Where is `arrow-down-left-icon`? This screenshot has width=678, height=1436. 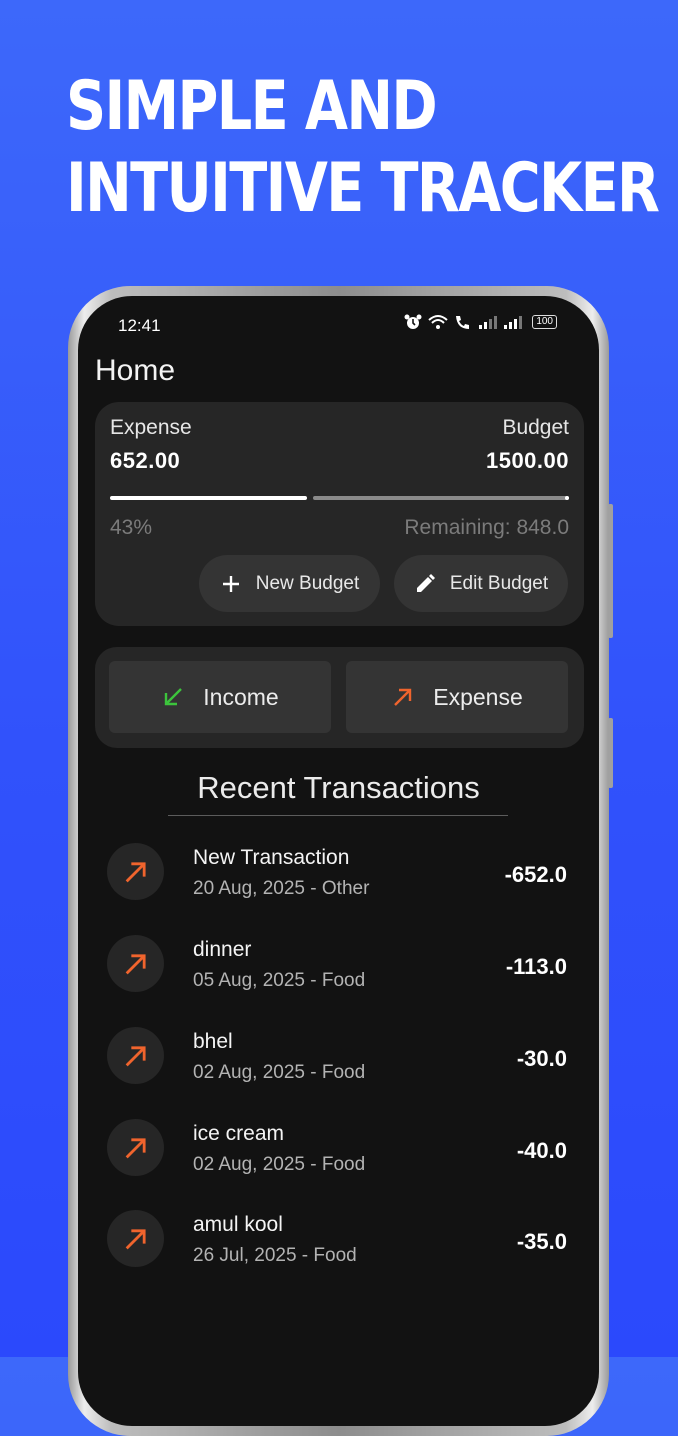
arrow-down-left-icon is located at coordinates (174, 697).